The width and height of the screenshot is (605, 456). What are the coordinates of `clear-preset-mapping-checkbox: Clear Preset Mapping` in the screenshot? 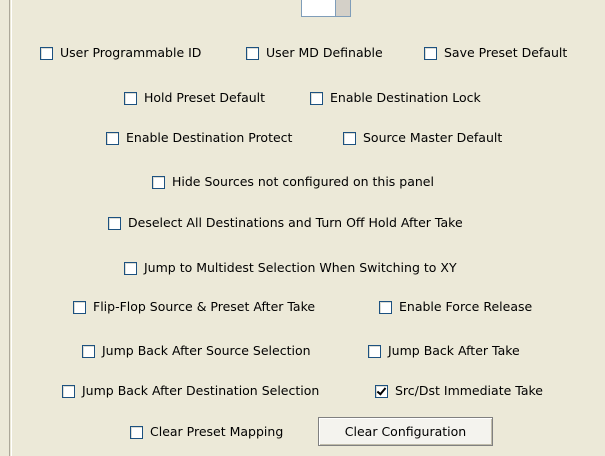 It's located at (206, 432).